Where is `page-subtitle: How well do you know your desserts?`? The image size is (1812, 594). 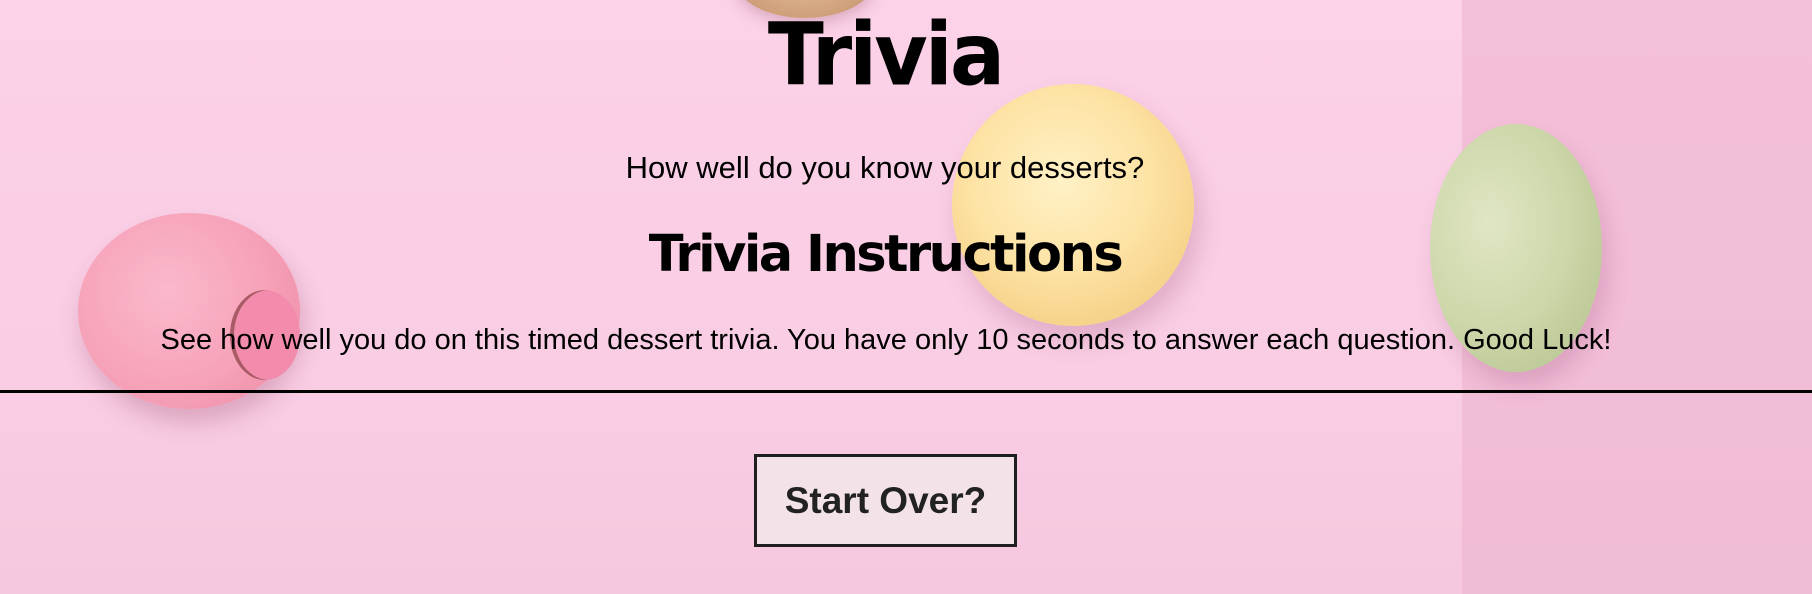 page-subtitle: How well do you know your desserts? is located at coordinates (885, 167).